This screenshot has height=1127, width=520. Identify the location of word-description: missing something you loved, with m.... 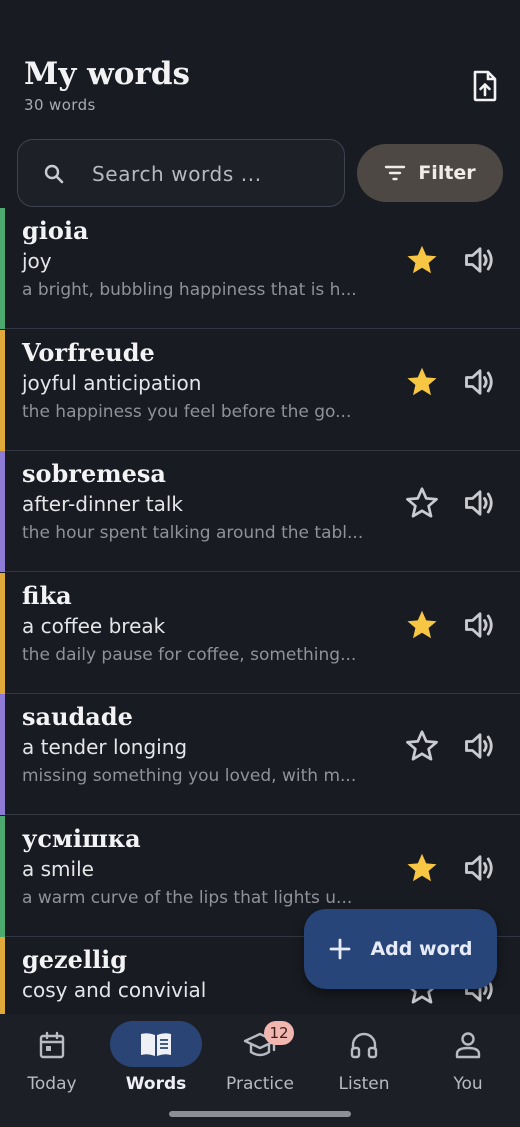
(189, 776).